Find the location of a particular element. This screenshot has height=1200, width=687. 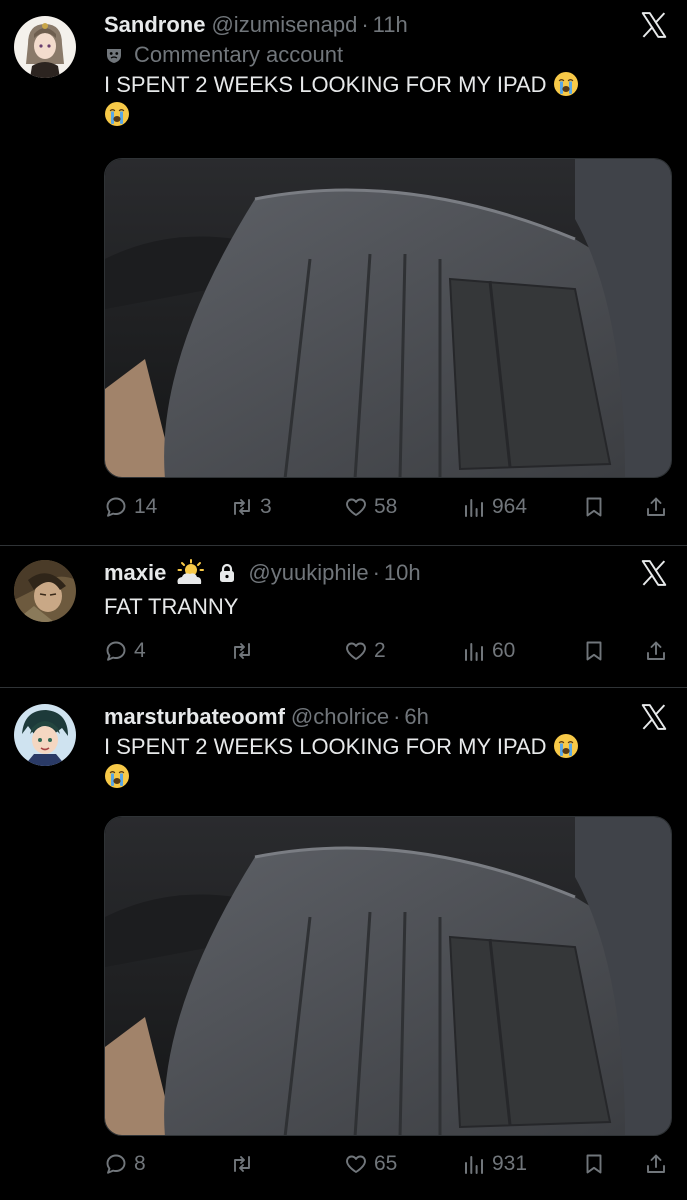

like-button: 65 is located at coordinates (370, 1164).